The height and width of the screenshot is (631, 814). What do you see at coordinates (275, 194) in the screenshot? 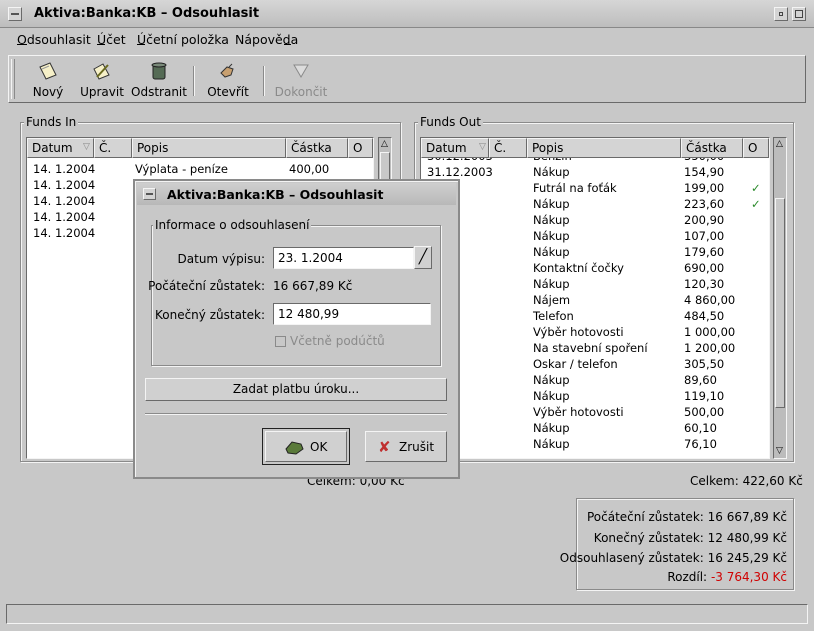
I see `dialog-title: Aktiva:Banka:KB – Odsouhlasit` at bounding box center [275, 194].